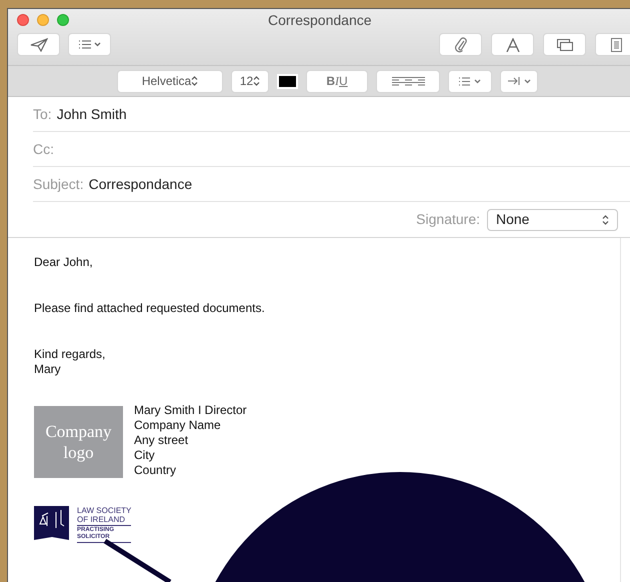 This screenshot has width=630, height=582. I want to click on message-text: Please find attached requested documents., so click(150, 308).